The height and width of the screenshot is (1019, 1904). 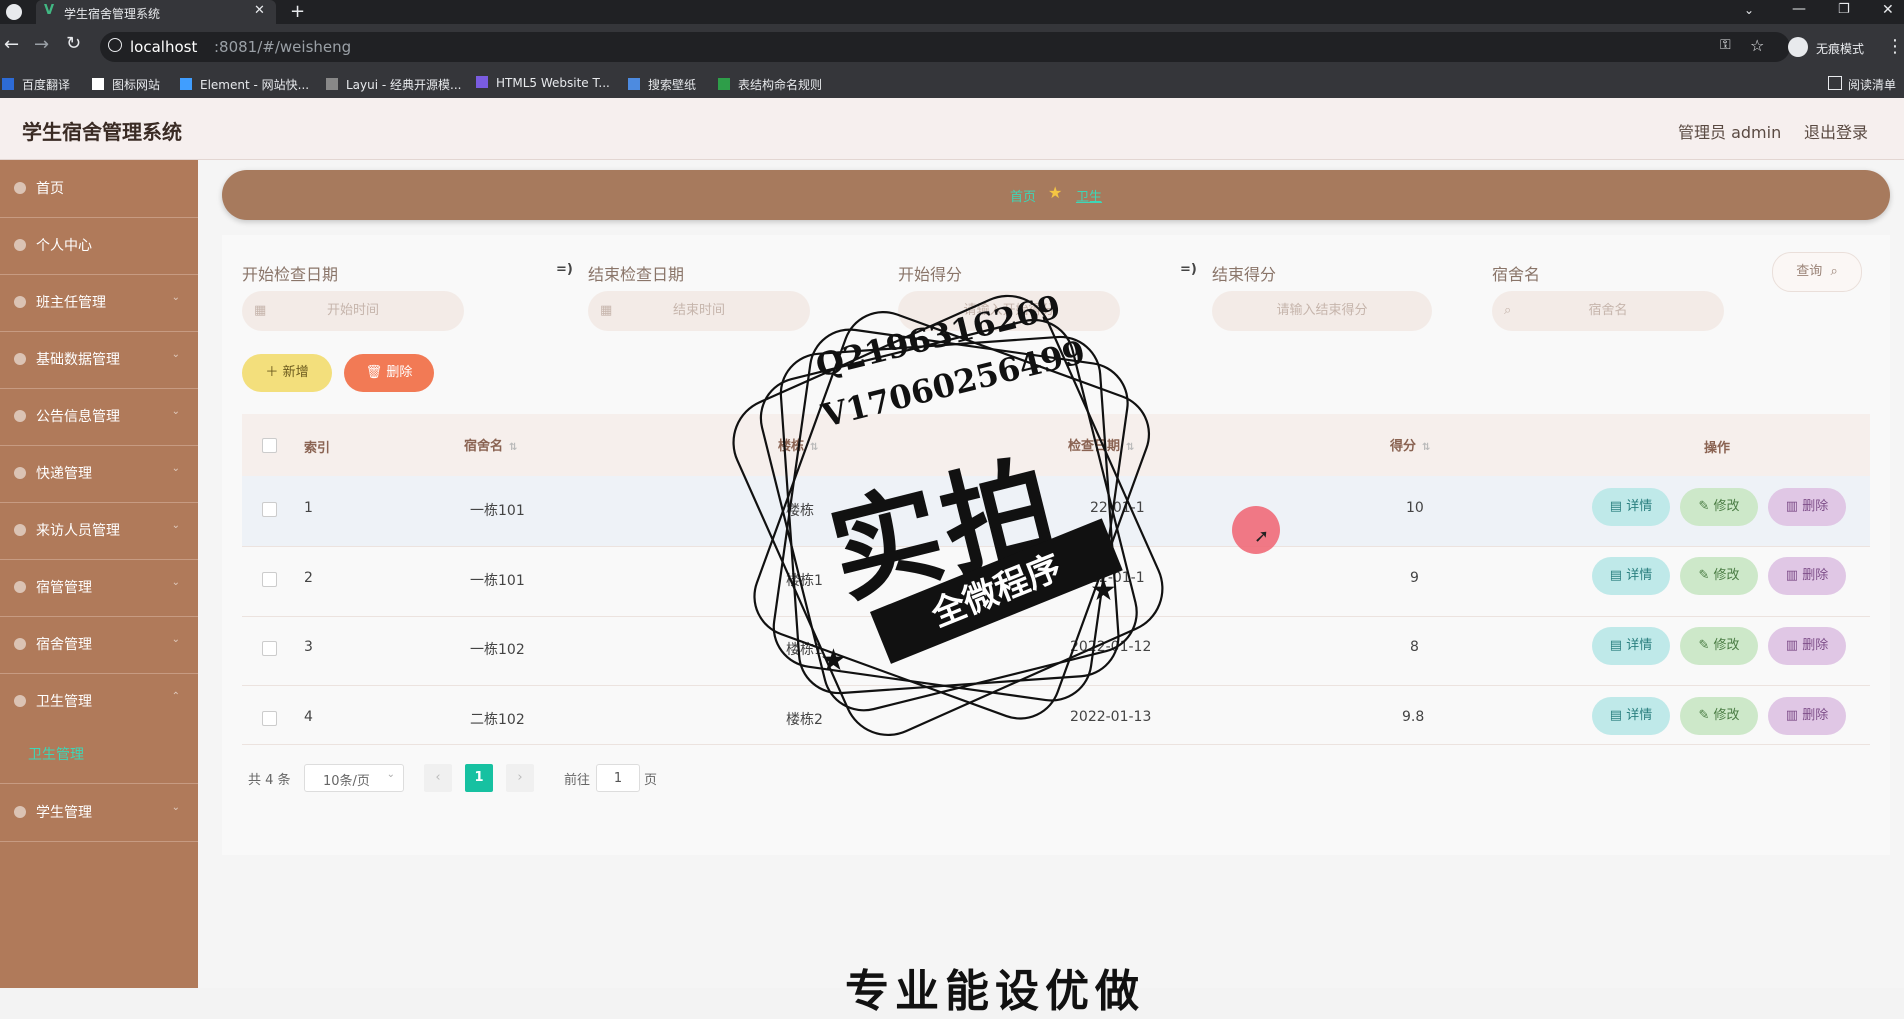 I want to click on page-1-button: 1, so click(x=479, y=778).